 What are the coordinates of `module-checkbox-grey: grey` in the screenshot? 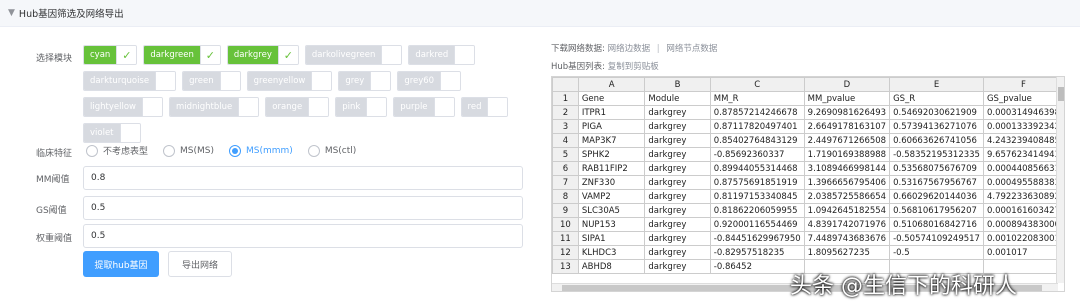 It's located at (365, 81).